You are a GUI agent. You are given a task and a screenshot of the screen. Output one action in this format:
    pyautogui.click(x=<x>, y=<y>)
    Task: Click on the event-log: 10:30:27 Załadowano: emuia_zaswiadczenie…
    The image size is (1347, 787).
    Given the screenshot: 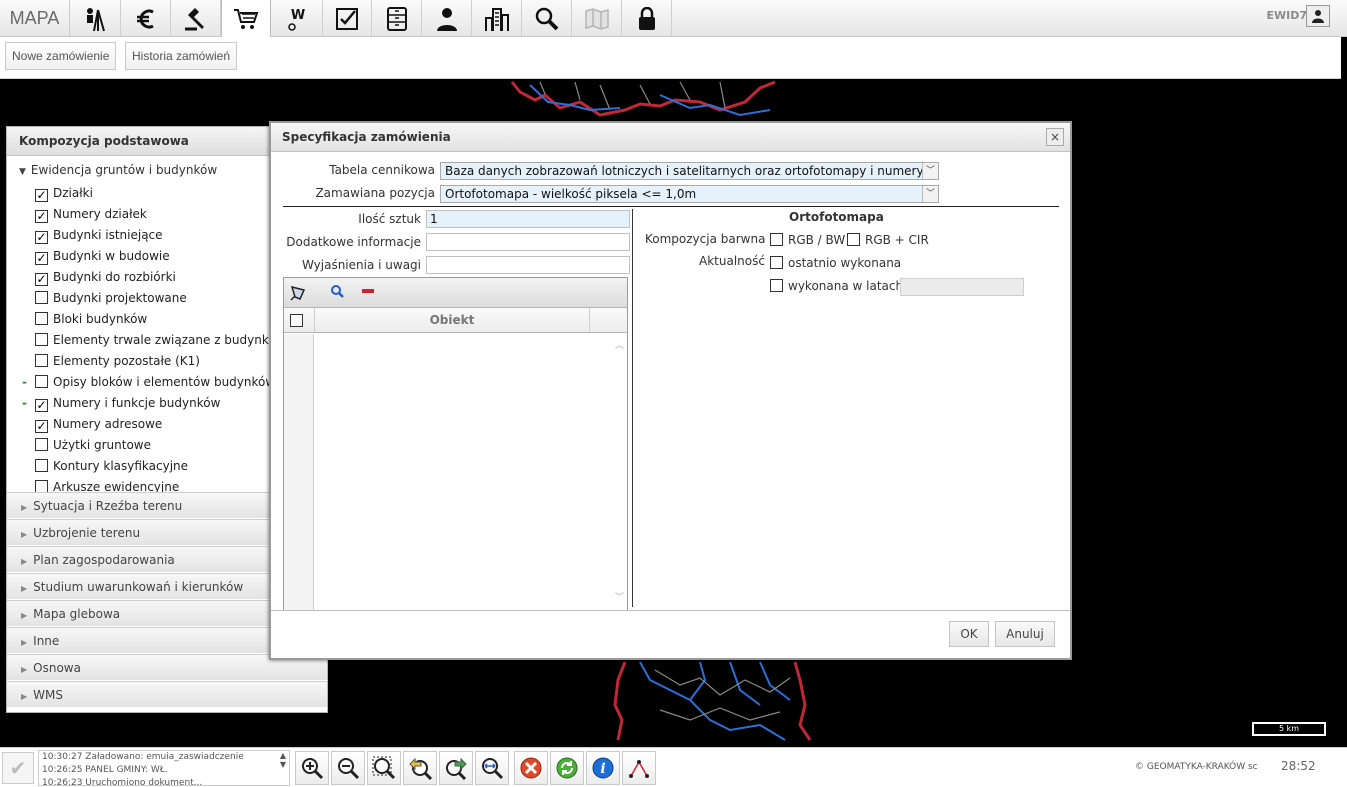 What is the action you would take?
    pyautogui.click(x=164, y=768)
    